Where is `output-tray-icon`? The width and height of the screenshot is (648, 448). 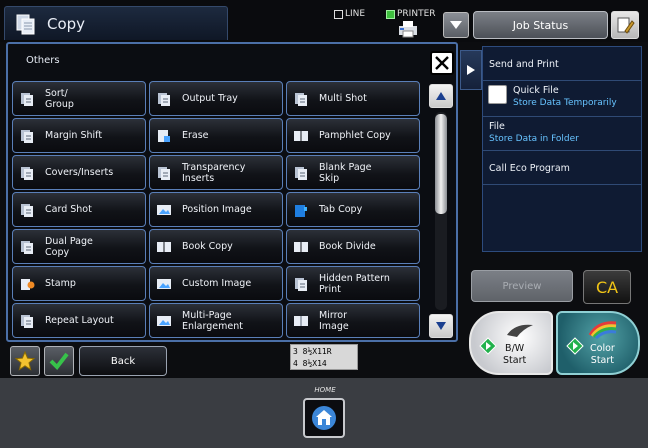 output-tray-icon is located at coordinates (164, 99).